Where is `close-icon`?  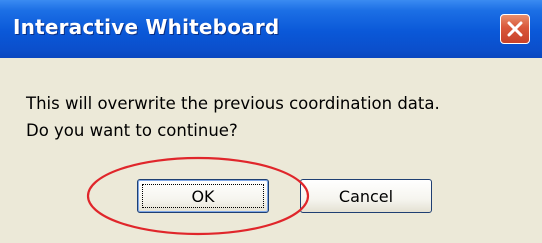
close-icon is located at coordinates (515, 29).